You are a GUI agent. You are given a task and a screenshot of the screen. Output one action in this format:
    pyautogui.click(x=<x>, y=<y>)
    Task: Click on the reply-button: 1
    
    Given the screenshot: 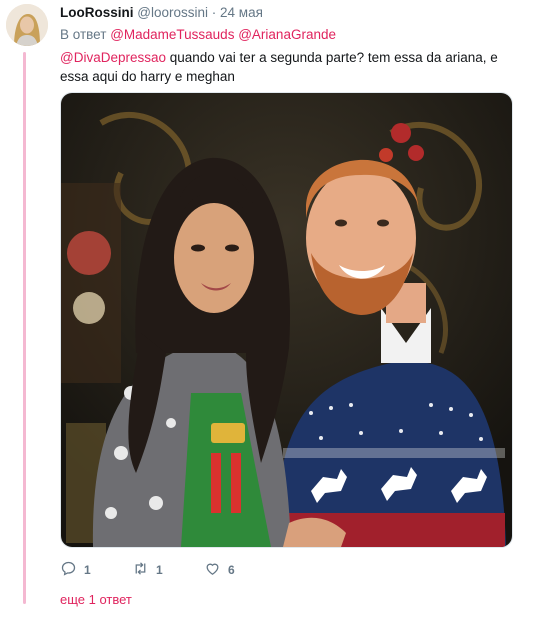 What is the action you would take?
    pyautogui.click(x=75, y=570)
    